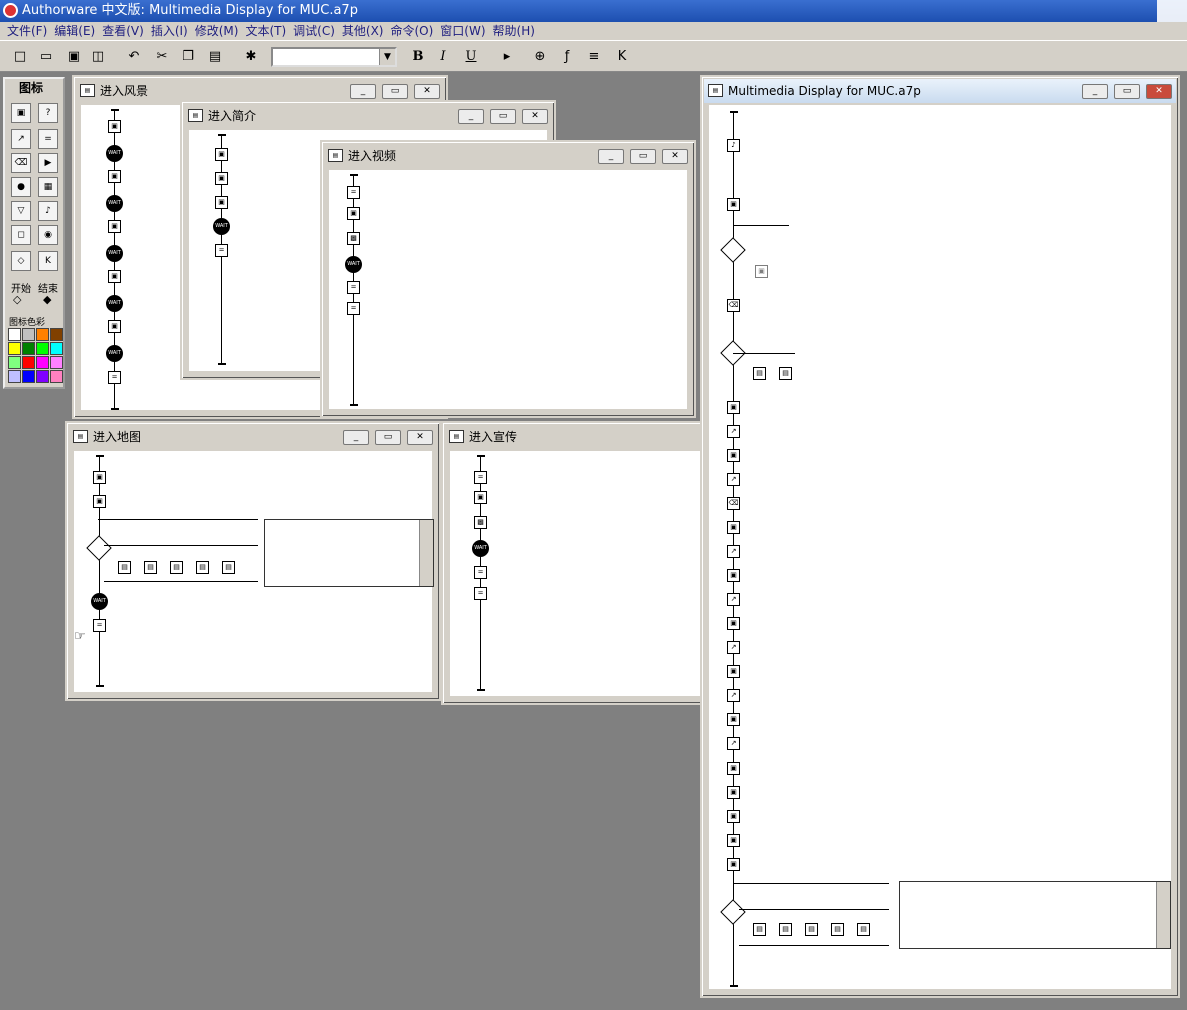 Image resolution: width=1187 pixels, height=1010 pixels. What do you see at coordinates (1172, 11) in the screenshot?
I see `title-bar-controls` at bounding box center [1172, 11].